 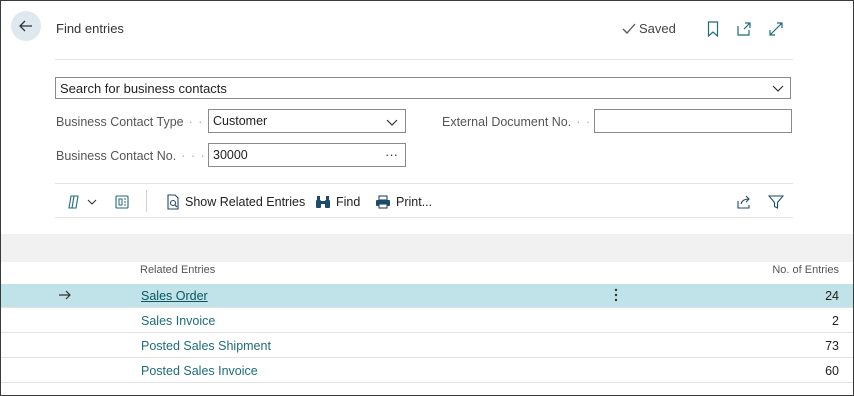 I want to click on fields-divider, so click(x=424, y=183).